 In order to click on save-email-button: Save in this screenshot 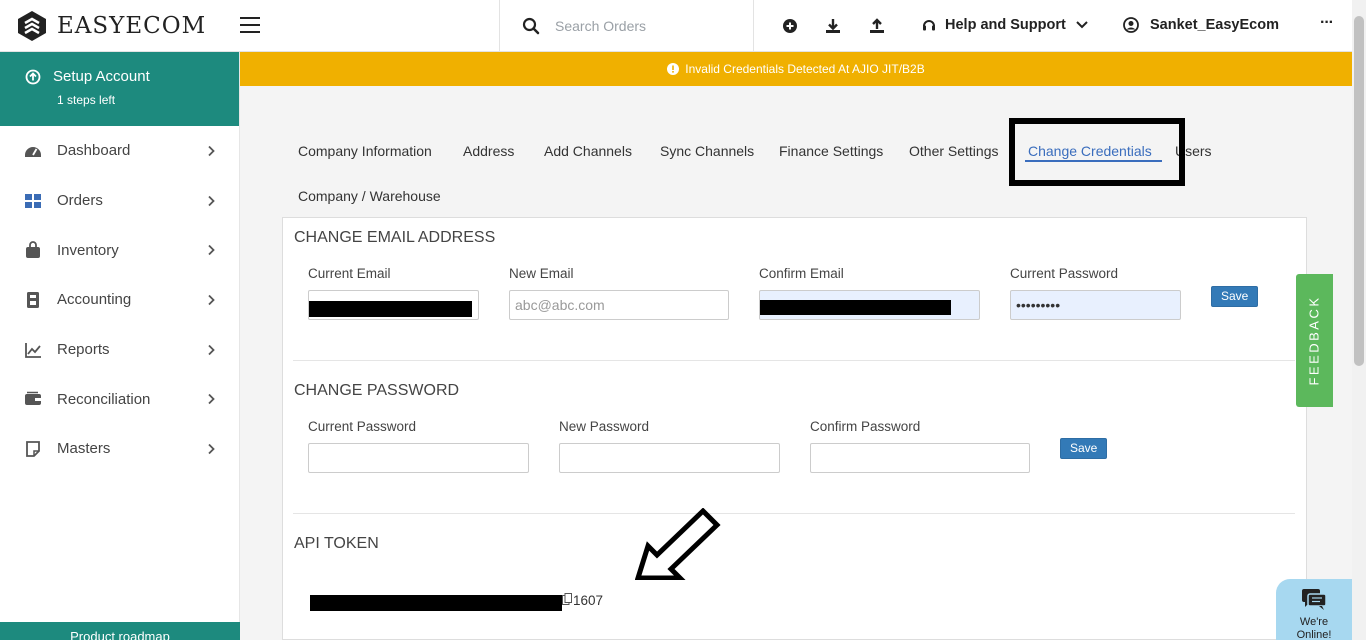, I will do `click(1235, 296)`.